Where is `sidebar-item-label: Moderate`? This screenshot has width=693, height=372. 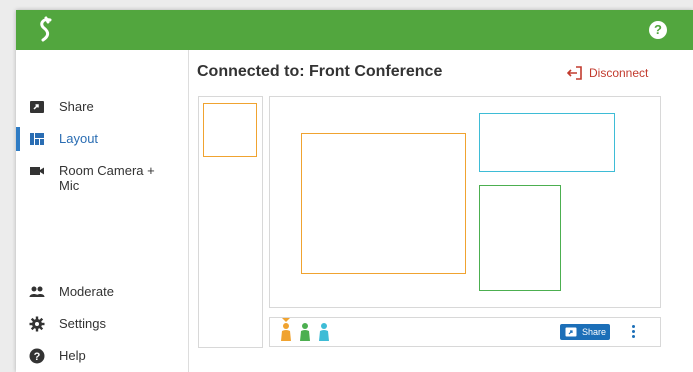 sidebar-item-label: Moderate is located at coordinates (86, 291).